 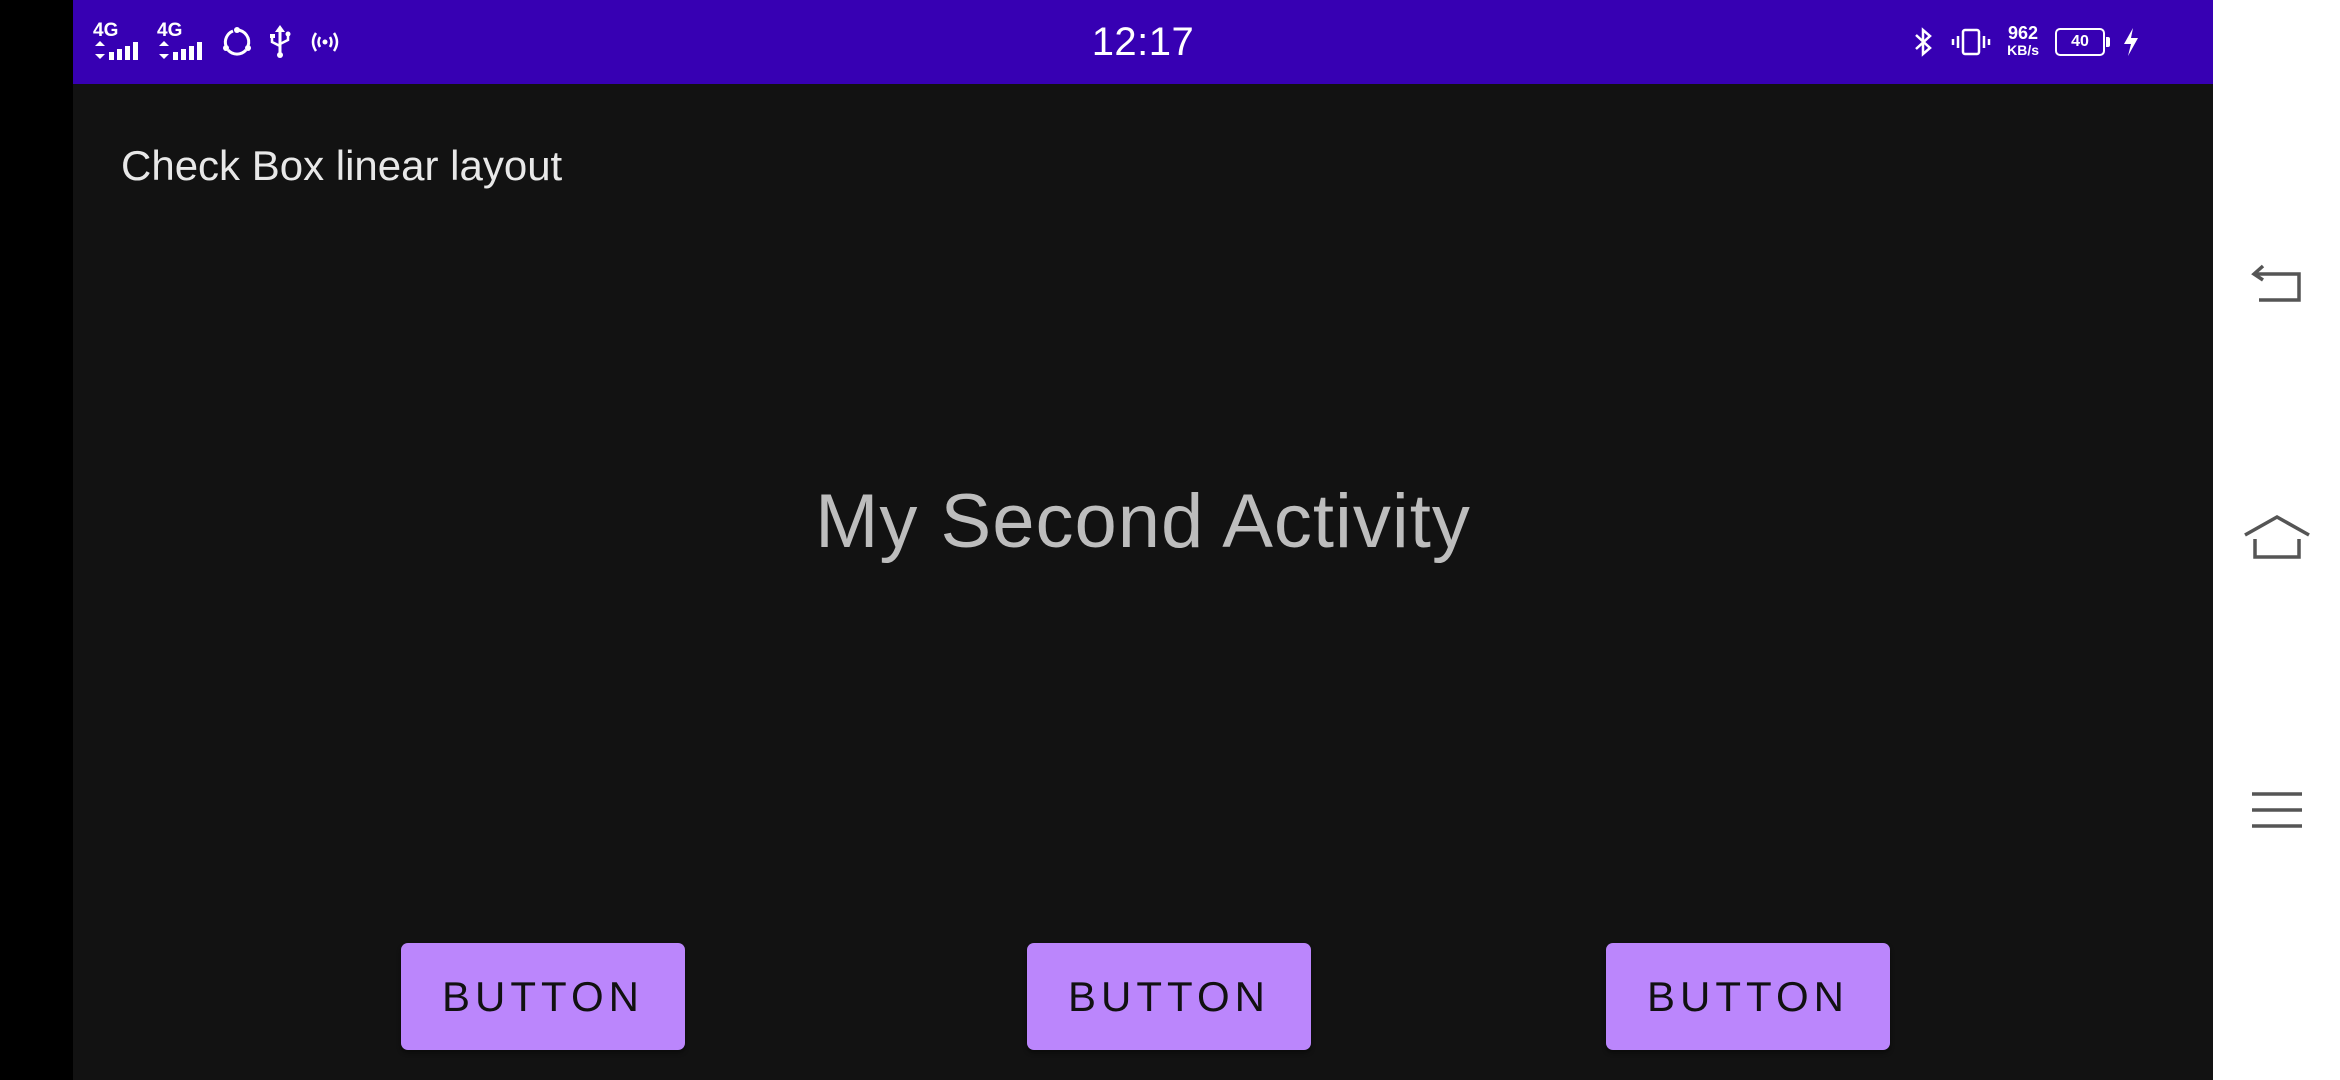 I want to click on network-speed: 962 KB/s, so click(x=2023, y=41).